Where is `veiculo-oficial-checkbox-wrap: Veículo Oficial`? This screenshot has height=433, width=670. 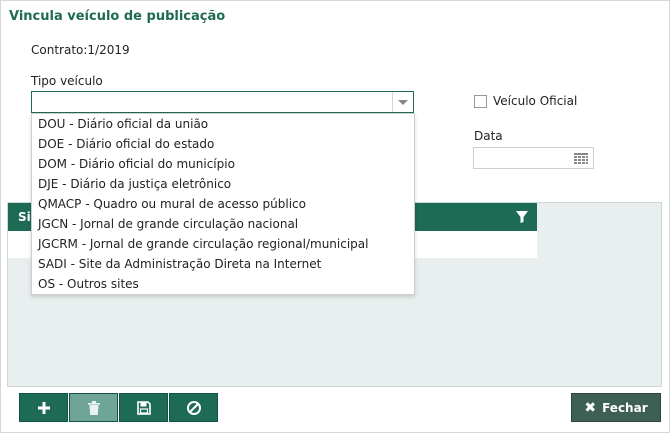 veiculo-oficial-checkbox-wrap: Veículo Oficial is located at coordinates (525, 101).